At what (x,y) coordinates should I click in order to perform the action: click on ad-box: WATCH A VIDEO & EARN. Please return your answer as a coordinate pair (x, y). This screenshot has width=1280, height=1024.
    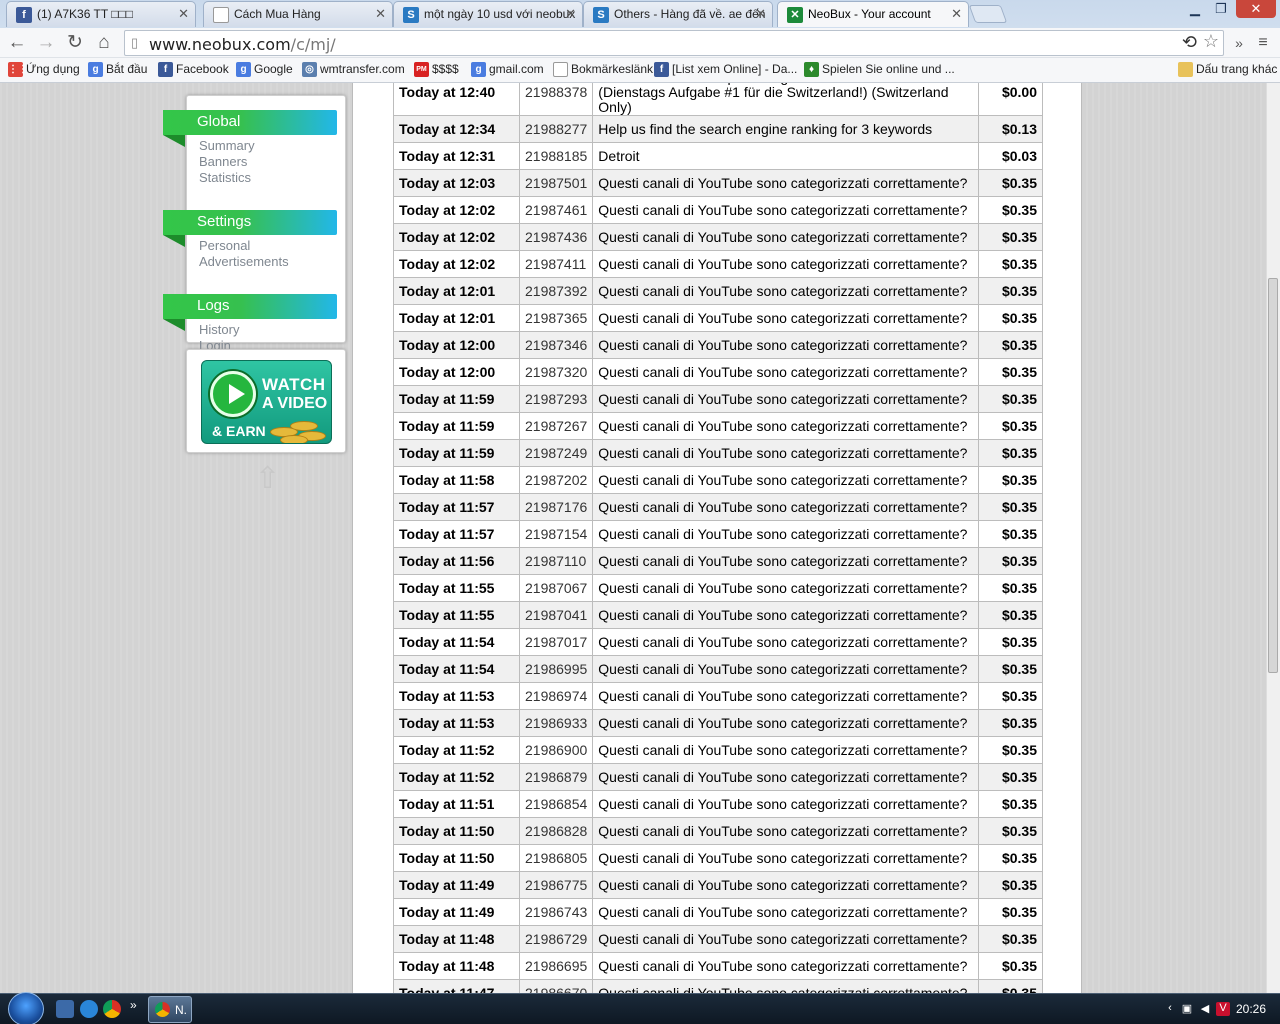
    Looking at the image, I should click on (266, 401).